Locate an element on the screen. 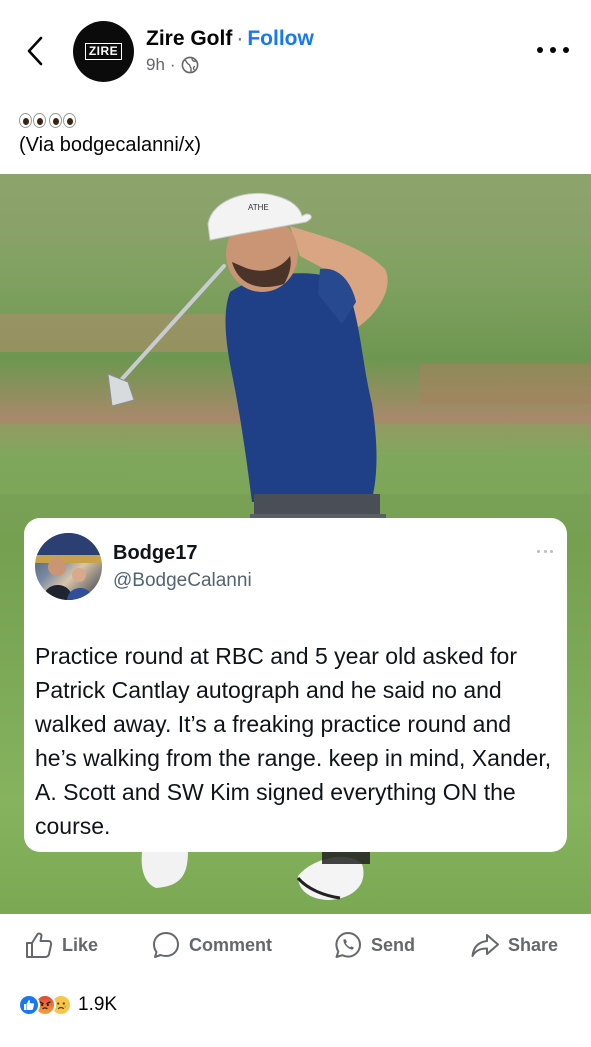  reactions-summary: 1.9K is located at coordinates (67, 1005).